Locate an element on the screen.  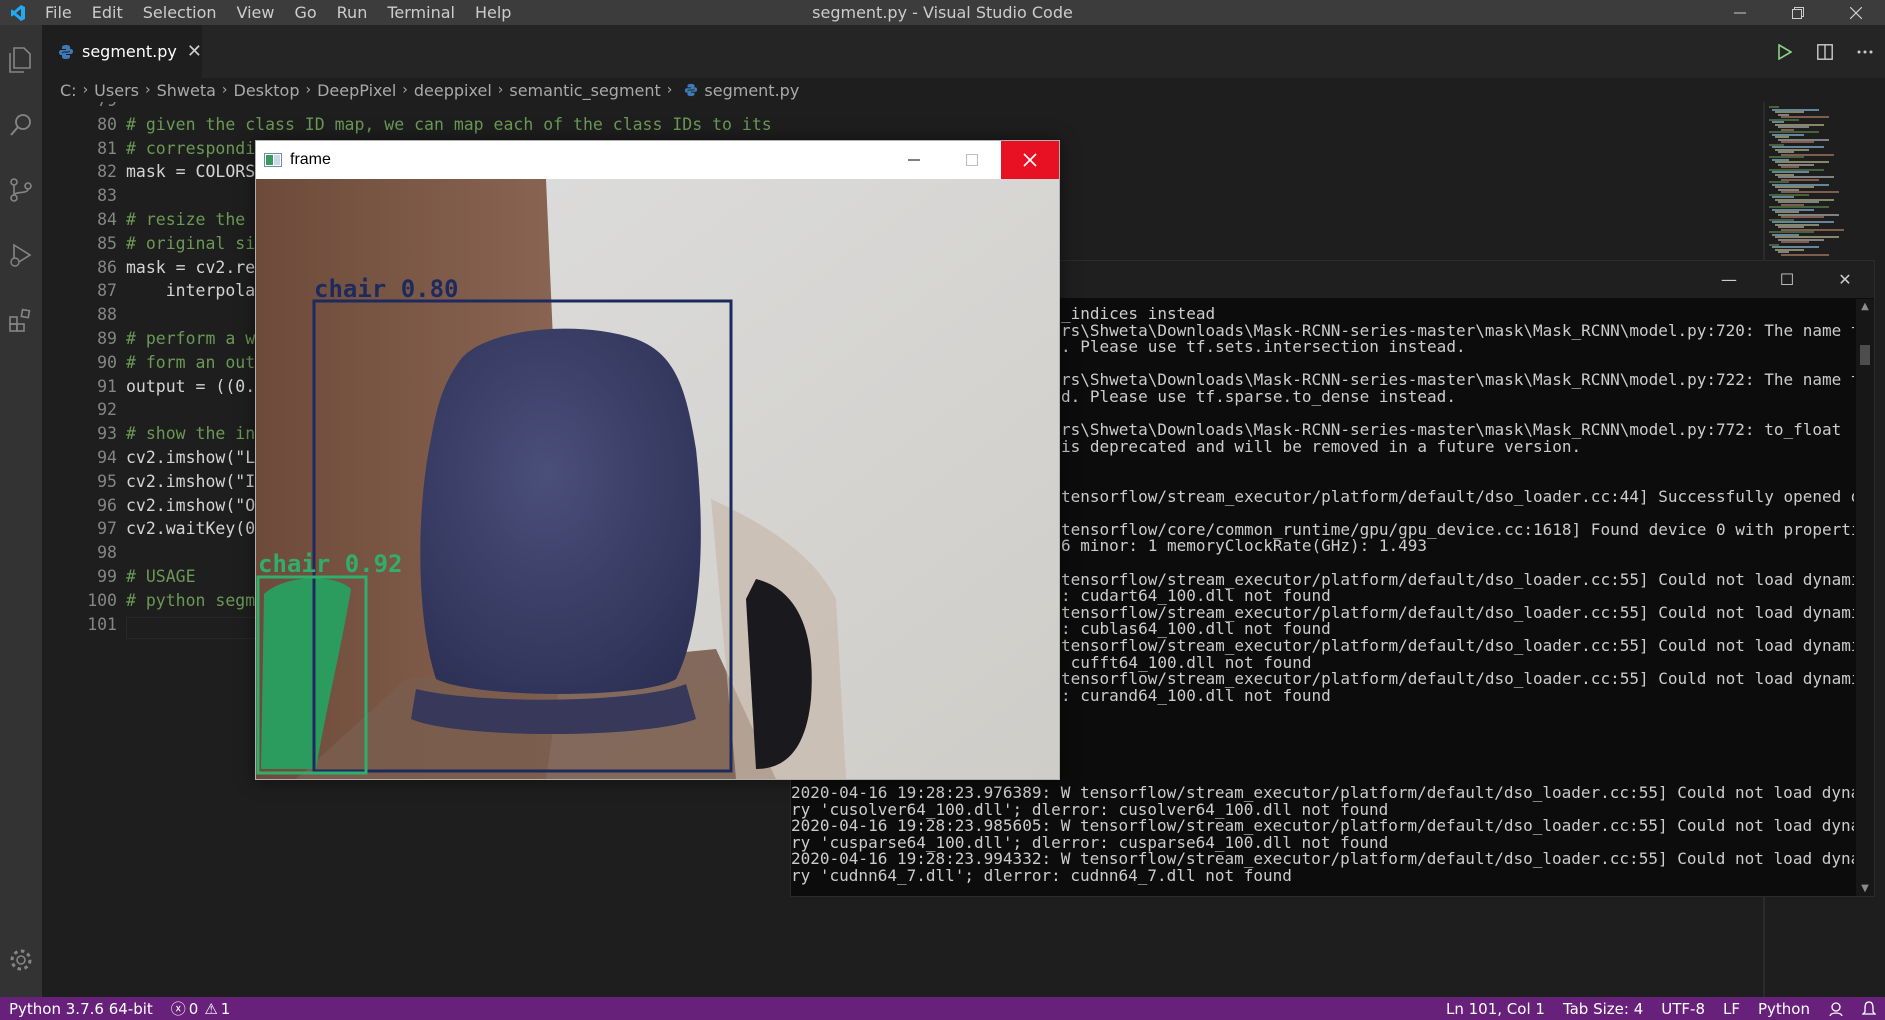
menu-edit: Edit is located at coordinates (107, 12).